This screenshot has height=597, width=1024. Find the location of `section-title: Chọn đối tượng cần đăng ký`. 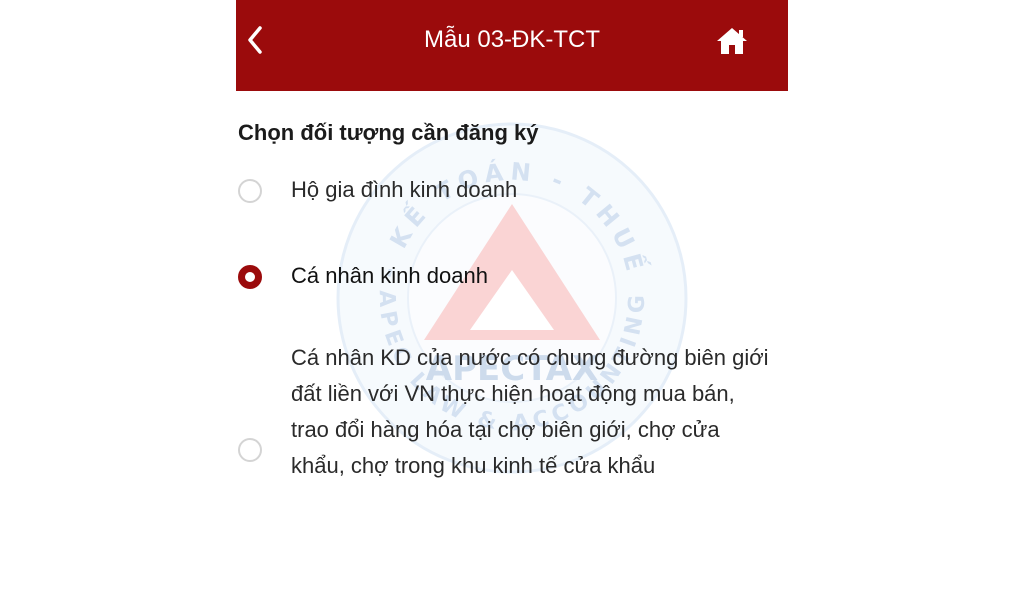

section-title: Chọn đối tượng cần đăng ký is located at coordinates (388, 132).